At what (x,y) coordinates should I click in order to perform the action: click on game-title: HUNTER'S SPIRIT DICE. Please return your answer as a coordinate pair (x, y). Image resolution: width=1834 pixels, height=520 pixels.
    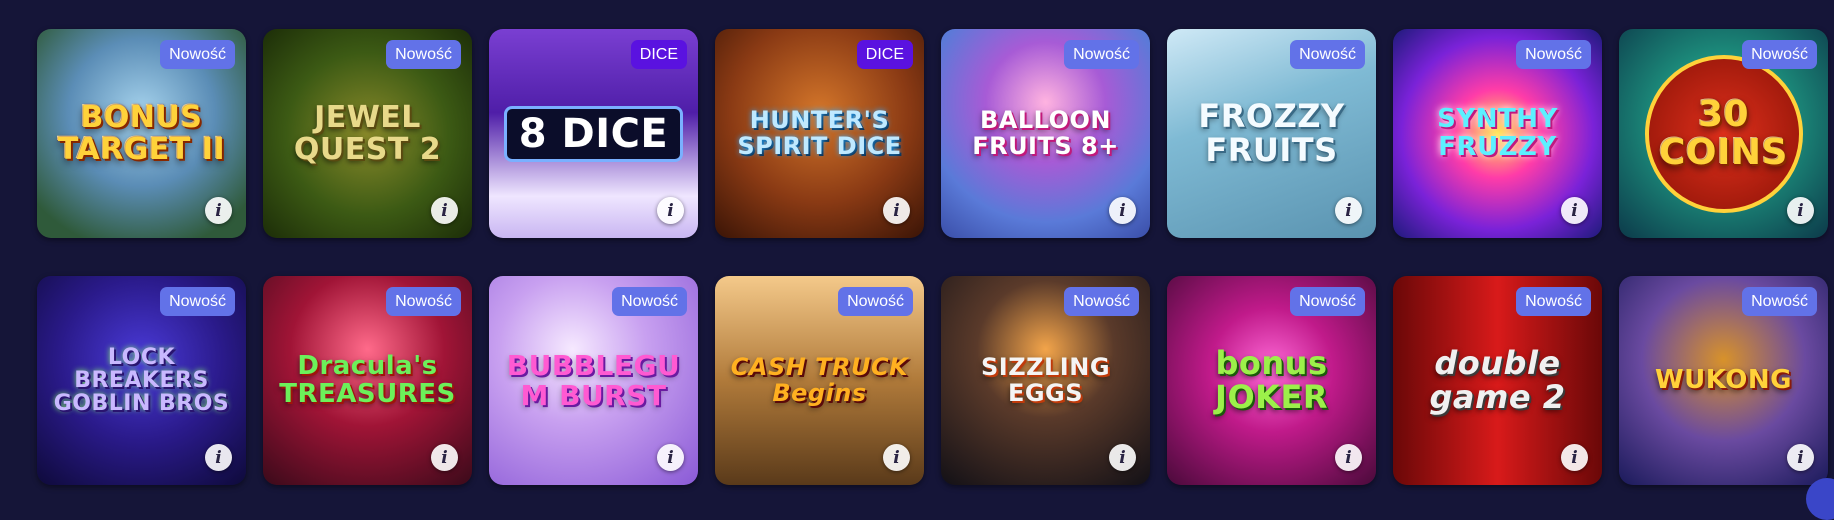
    Looking at the image, I should click on (819, 133).